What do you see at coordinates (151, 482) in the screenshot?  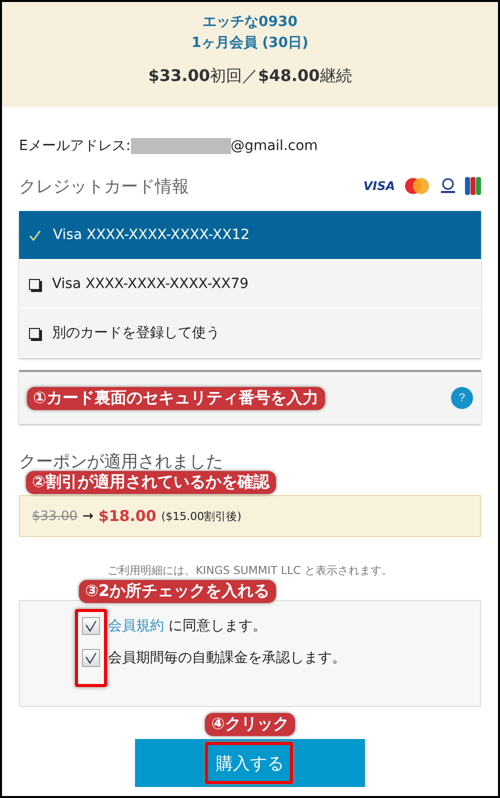 I see `annotation-label: ②割引が適用されているかを確認` at bounding box center [151, 482].